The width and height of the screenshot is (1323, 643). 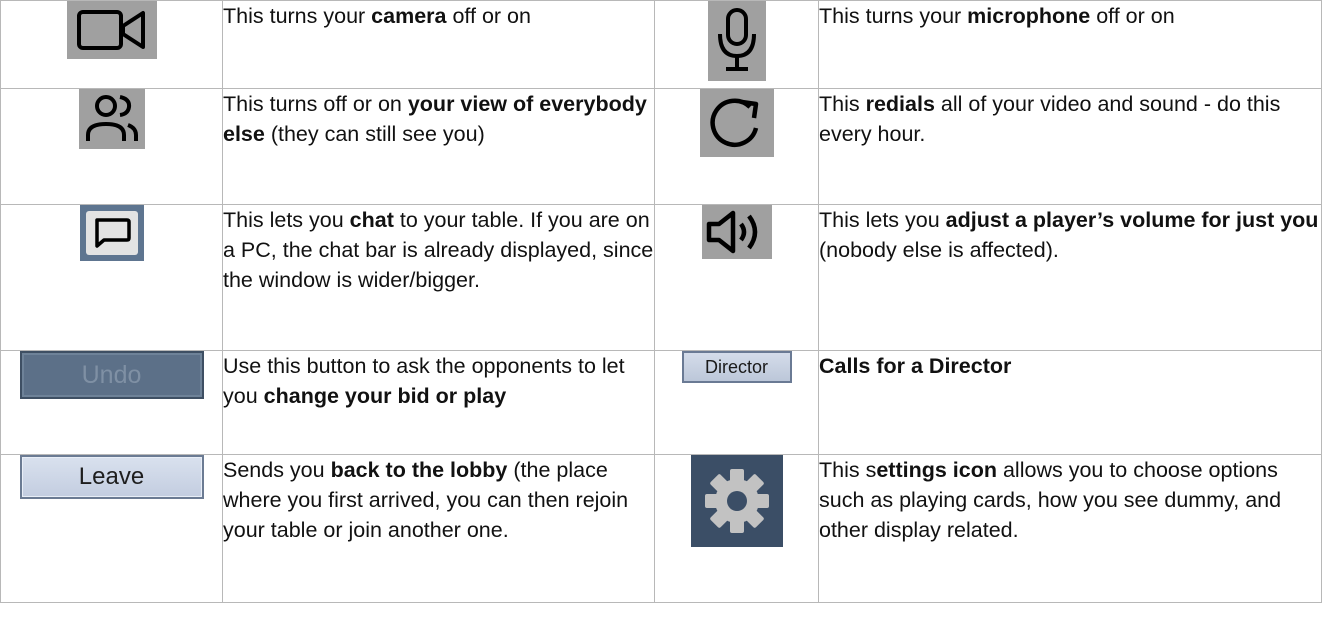 What do you see at coordinates (111, 375) in the screenshot?
I see `undo-button-image: Undo` at bounding box center [111, 375].